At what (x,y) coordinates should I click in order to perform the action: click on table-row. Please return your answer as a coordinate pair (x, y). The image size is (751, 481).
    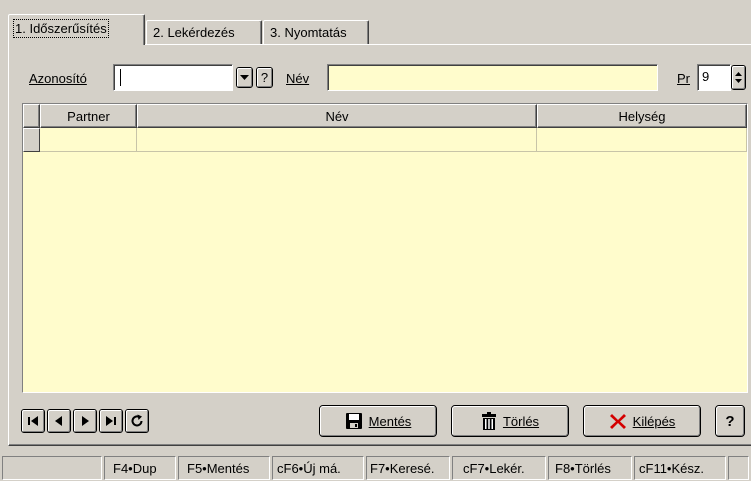
    Looking at the image, I should click on (385, 140).